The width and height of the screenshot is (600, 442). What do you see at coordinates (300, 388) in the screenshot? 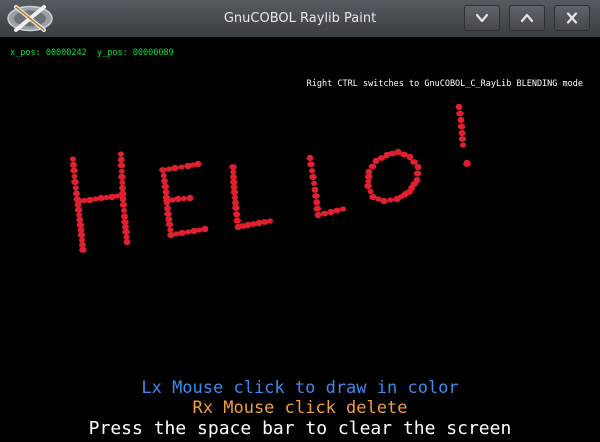
I see `draw-instruction: Lx Mouse click to draw in color` at bounding box center [300, 388].